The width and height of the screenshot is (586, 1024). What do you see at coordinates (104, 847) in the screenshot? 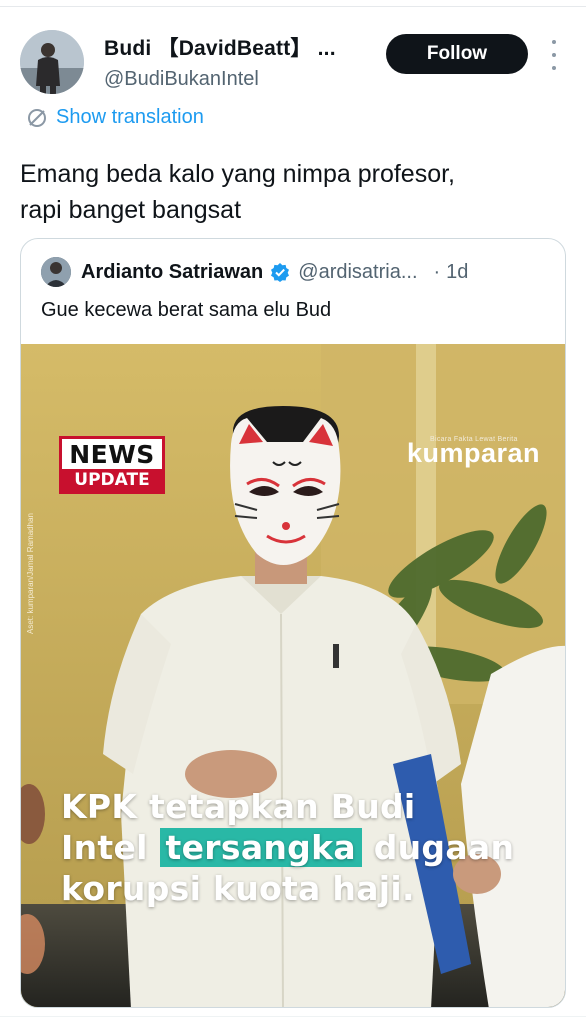
I see `headline-line-2-start: Intel` at bounding box center [104, 847].